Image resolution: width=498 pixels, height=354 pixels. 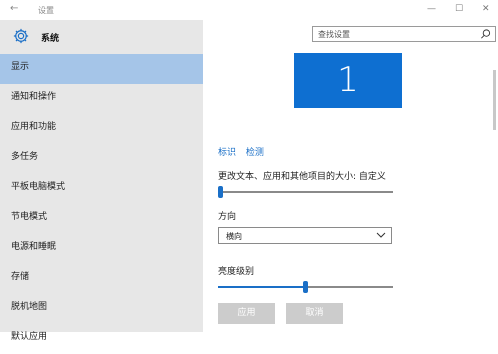 What do you see at coordinates (227, 217) in the screenshot?
I see `orientation-label: 方向` at bounding box center [227, 217].